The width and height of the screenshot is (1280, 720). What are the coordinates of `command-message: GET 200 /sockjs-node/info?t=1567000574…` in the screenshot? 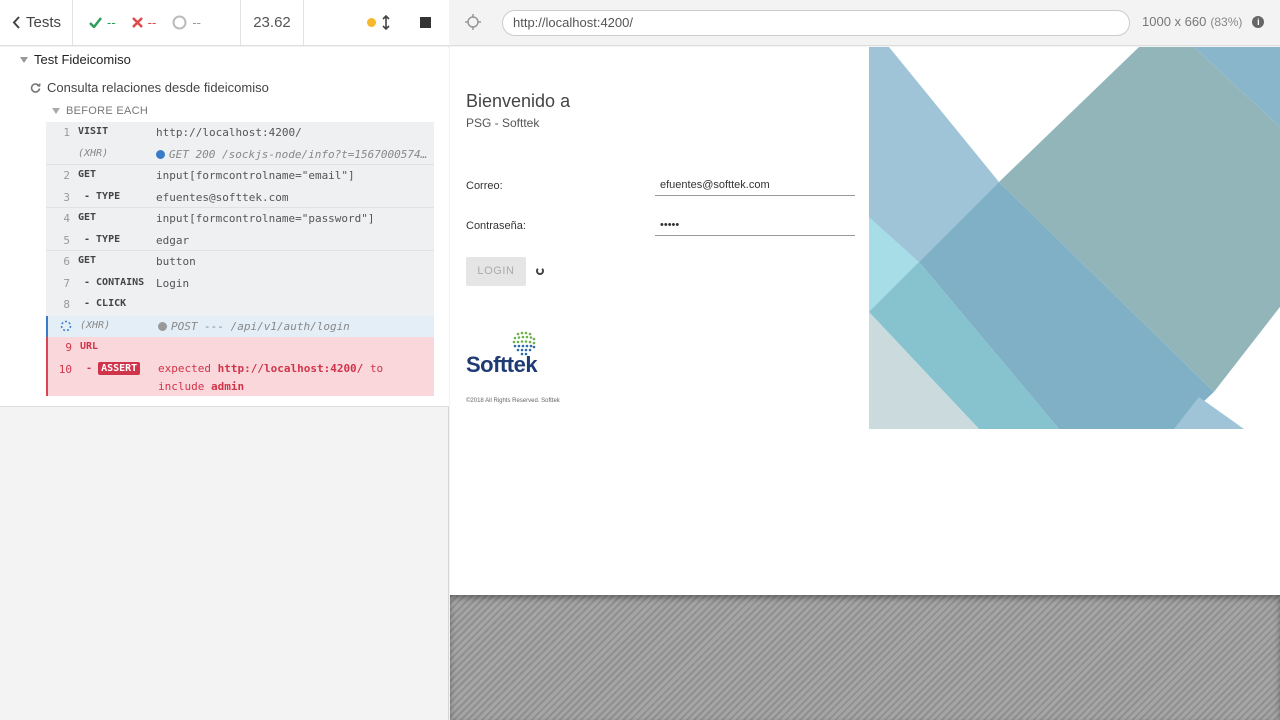 It's located at (295, 154).